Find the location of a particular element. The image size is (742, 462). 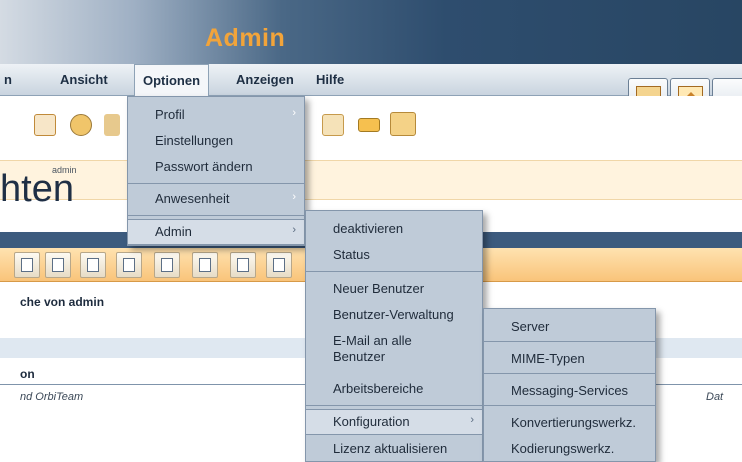

menu-hilfe: Hilfe is located at coordinates (330, 79).